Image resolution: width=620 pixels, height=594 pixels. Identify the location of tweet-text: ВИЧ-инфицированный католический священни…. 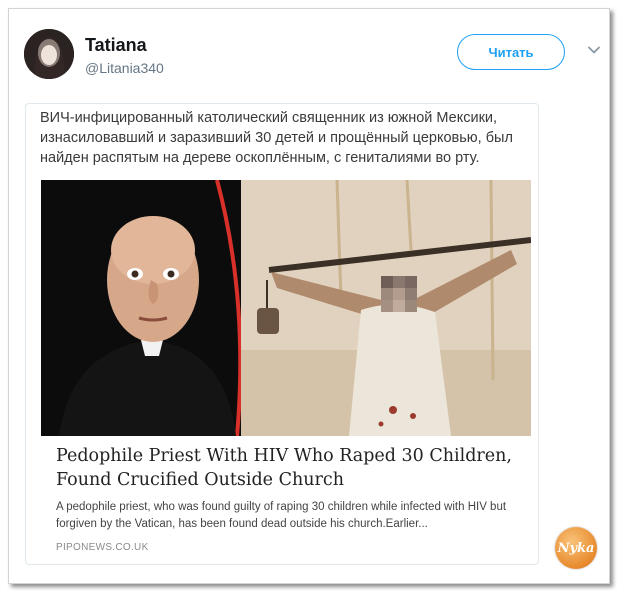
(276, 138).